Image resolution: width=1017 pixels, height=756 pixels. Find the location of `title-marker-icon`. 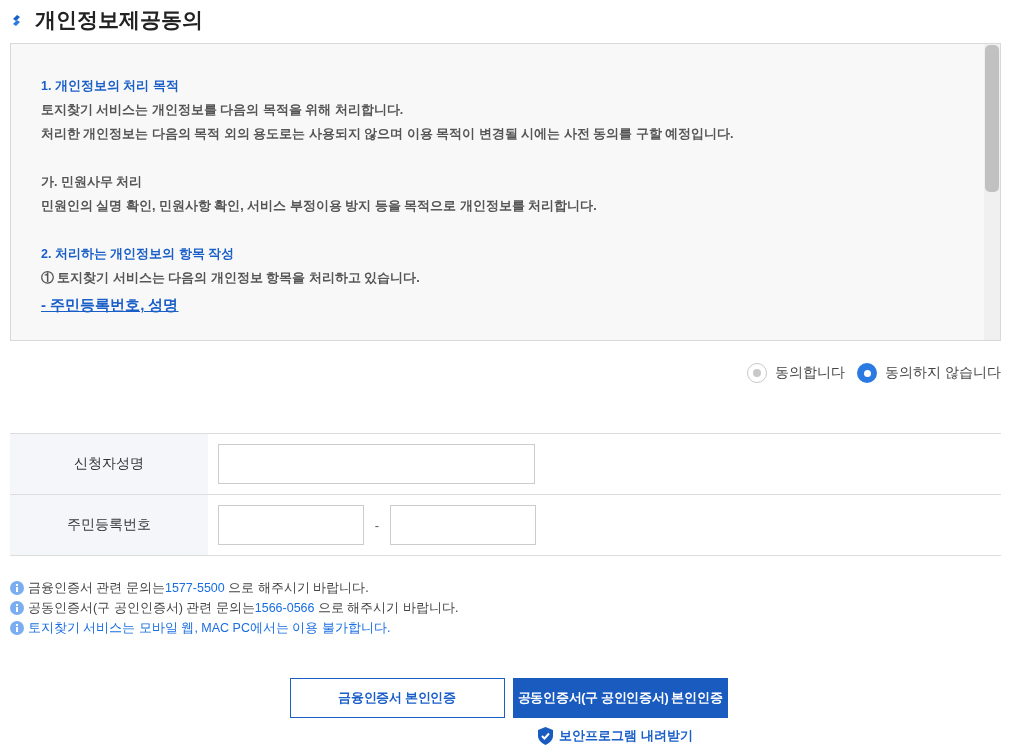

title-marker-icon is located at coordinates (16, 20).